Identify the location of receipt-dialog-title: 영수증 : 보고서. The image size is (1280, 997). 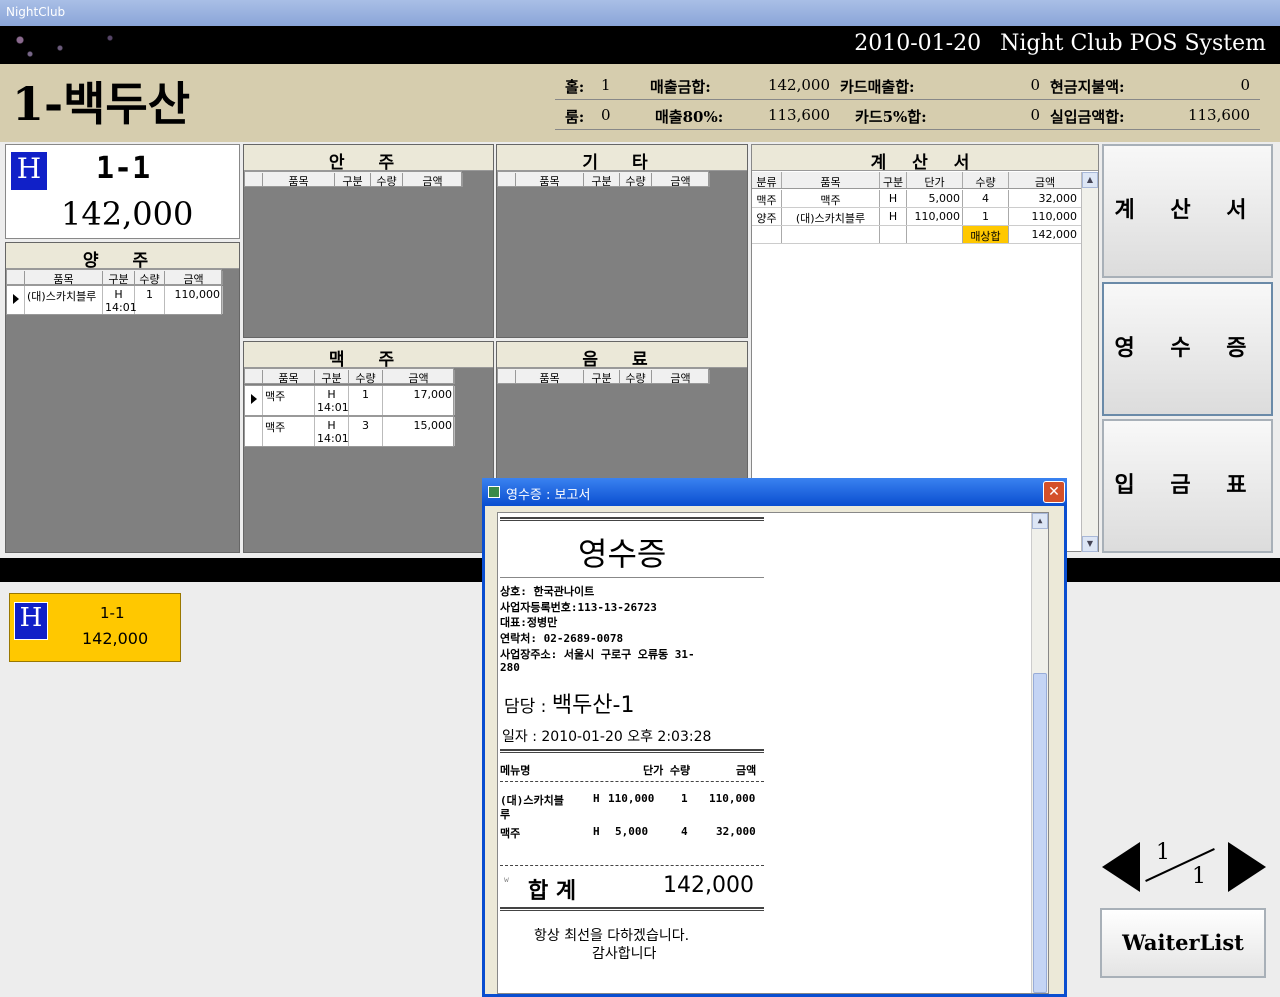
(548, 495).